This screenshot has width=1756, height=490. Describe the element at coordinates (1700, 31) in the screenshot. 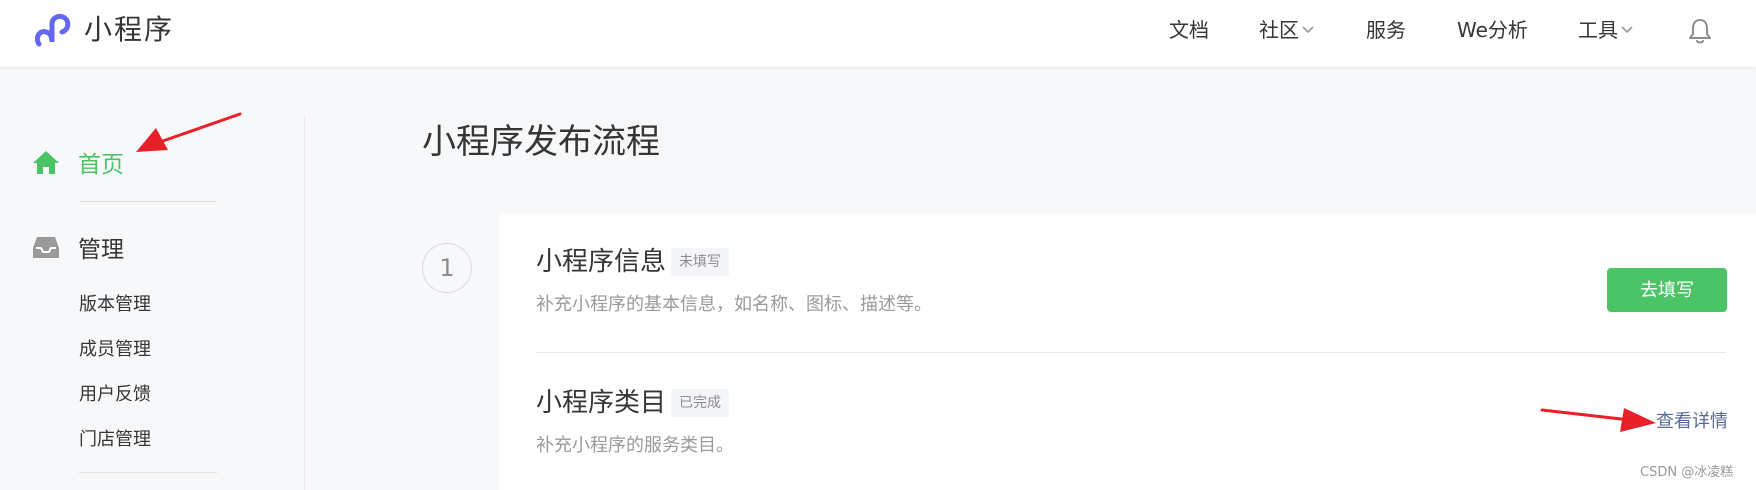

I see `bell-icon` at that location.